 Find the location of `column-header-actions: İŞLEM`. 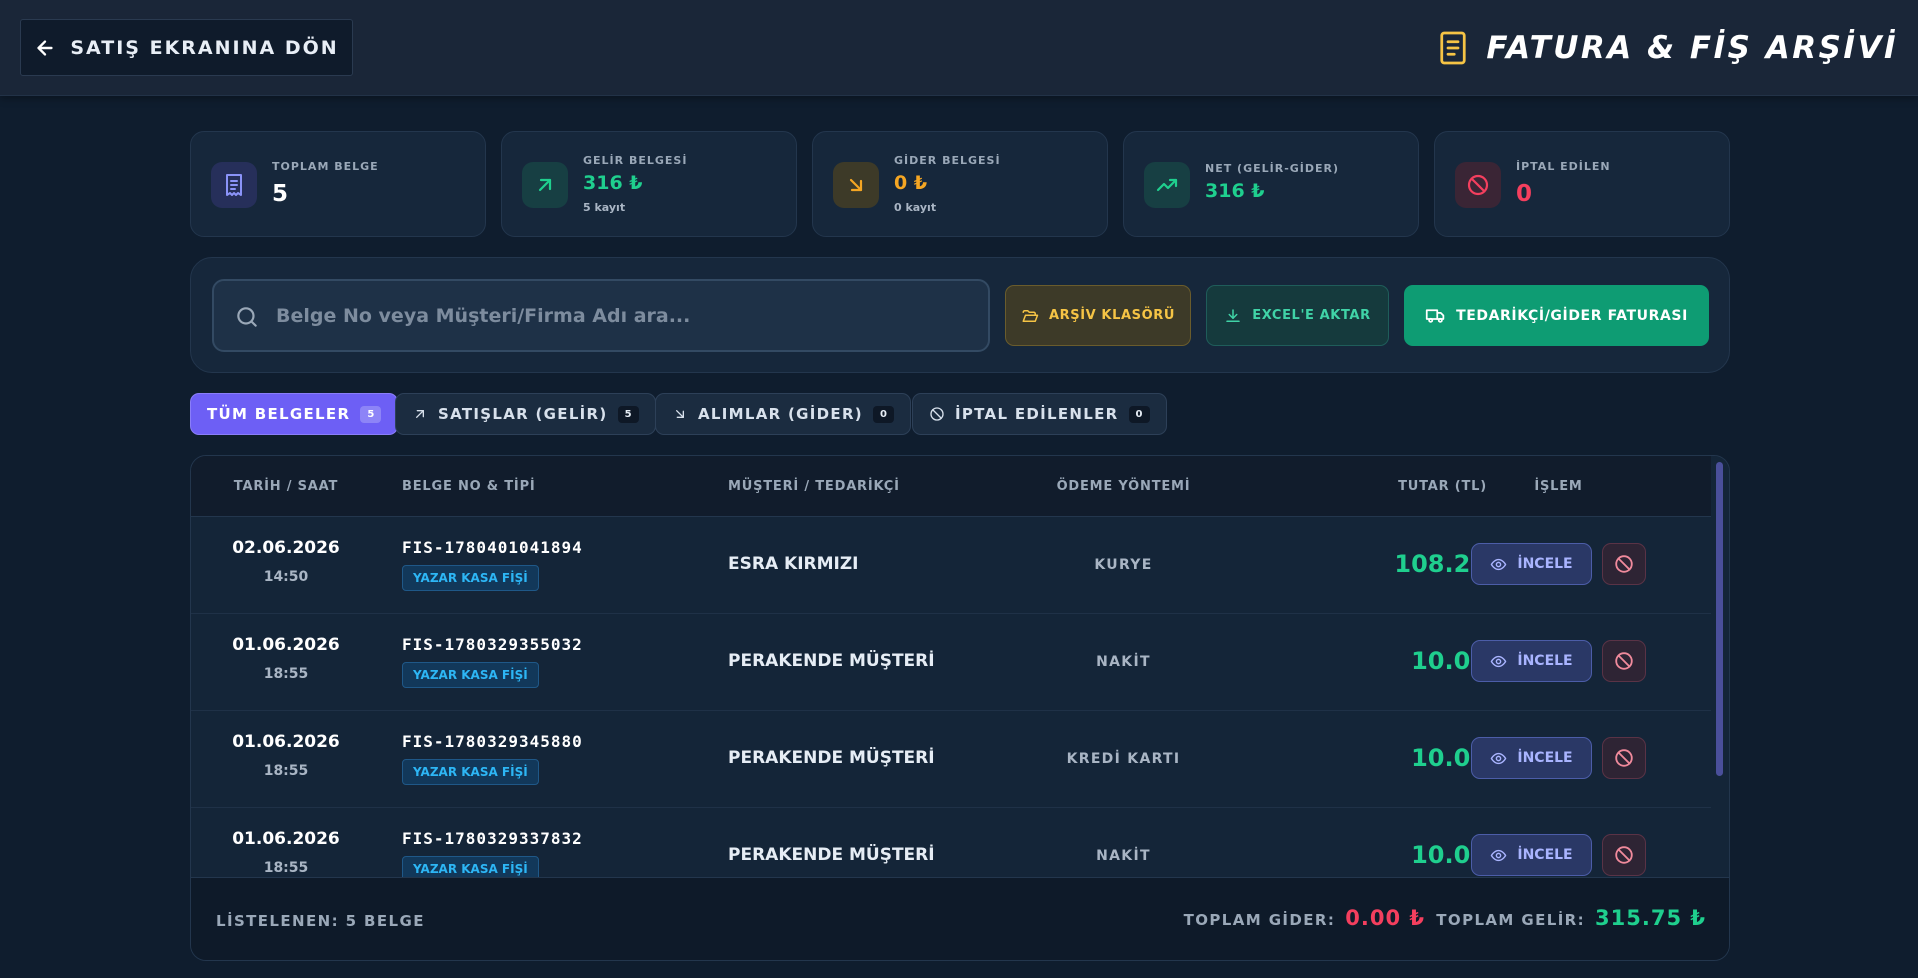

column-header-actions: İŞLEM is located at coordinates (1558, 486).